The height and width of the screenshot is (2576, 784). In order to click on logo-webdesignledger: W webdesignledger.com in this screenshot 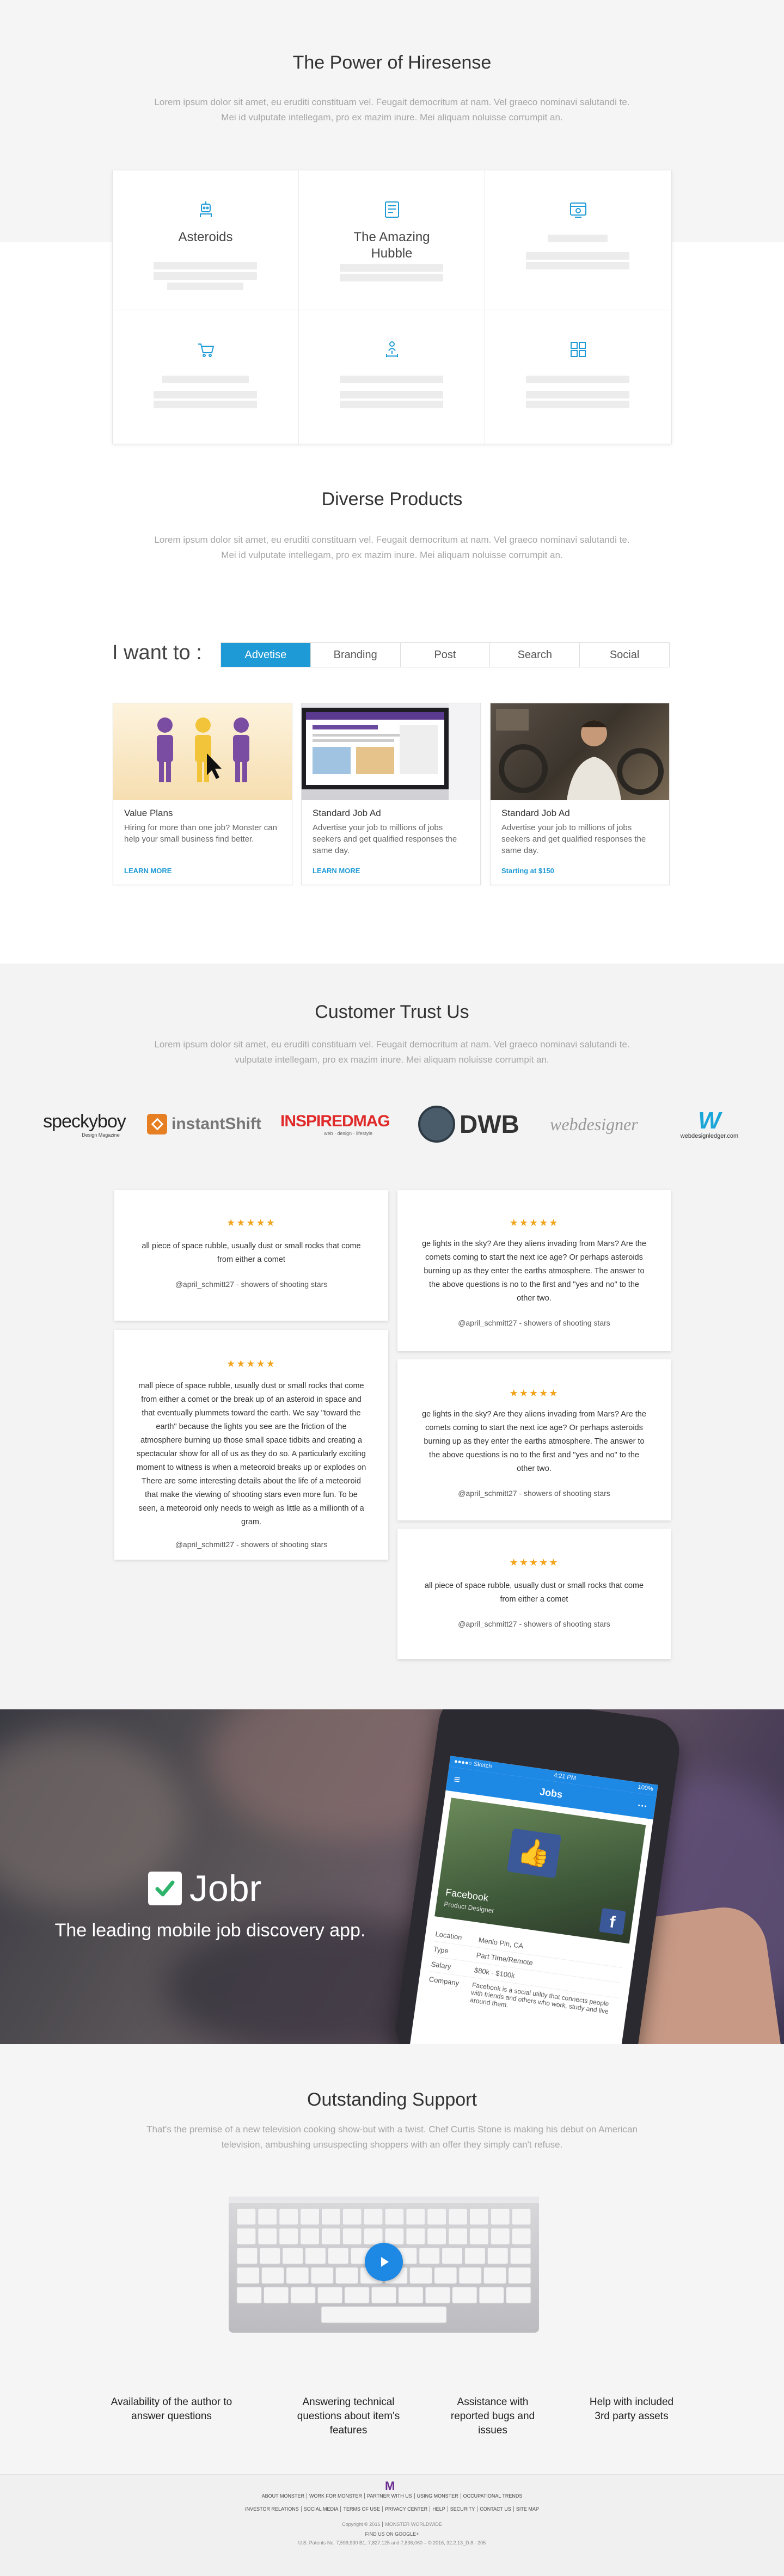, I will do `click(709, 1124)`.